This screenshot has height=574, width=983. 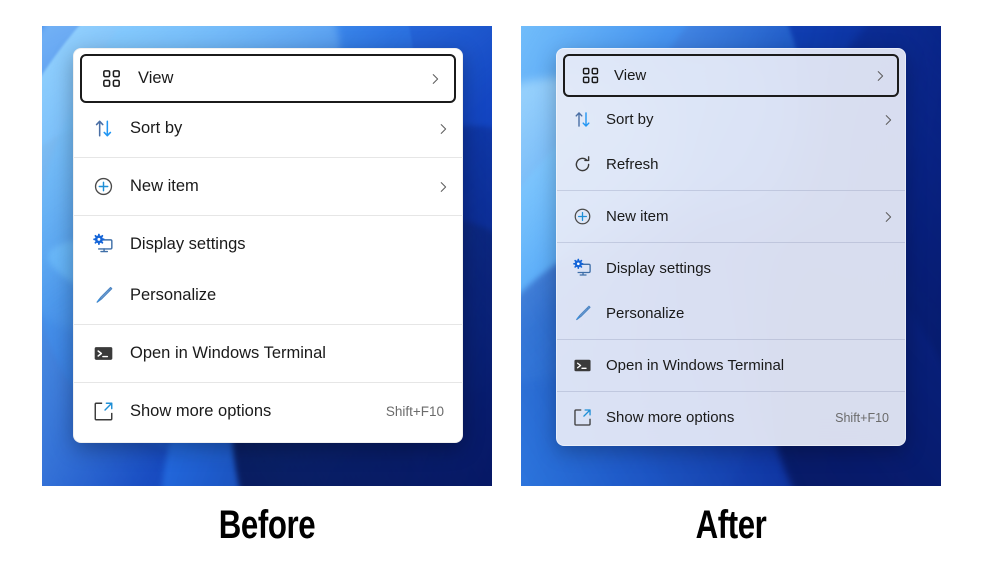 What do you see at coordinates (731, 164) in the screenshot?
I see `menu-item-refresh: Refresh` at bounding box center [731, 164].